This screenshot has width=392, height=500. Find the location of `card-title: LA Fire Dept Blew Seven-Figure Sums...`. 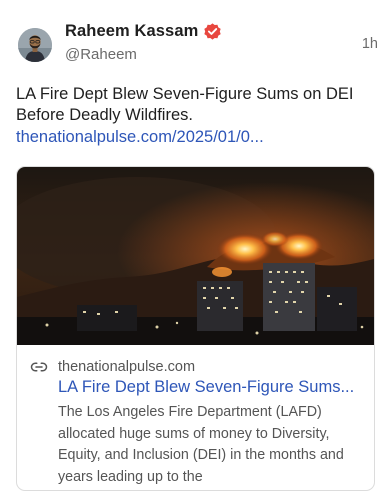

card-title: LA Fire Dept Blew Seven-Figure Sums... is located at coordinates (211, 387).